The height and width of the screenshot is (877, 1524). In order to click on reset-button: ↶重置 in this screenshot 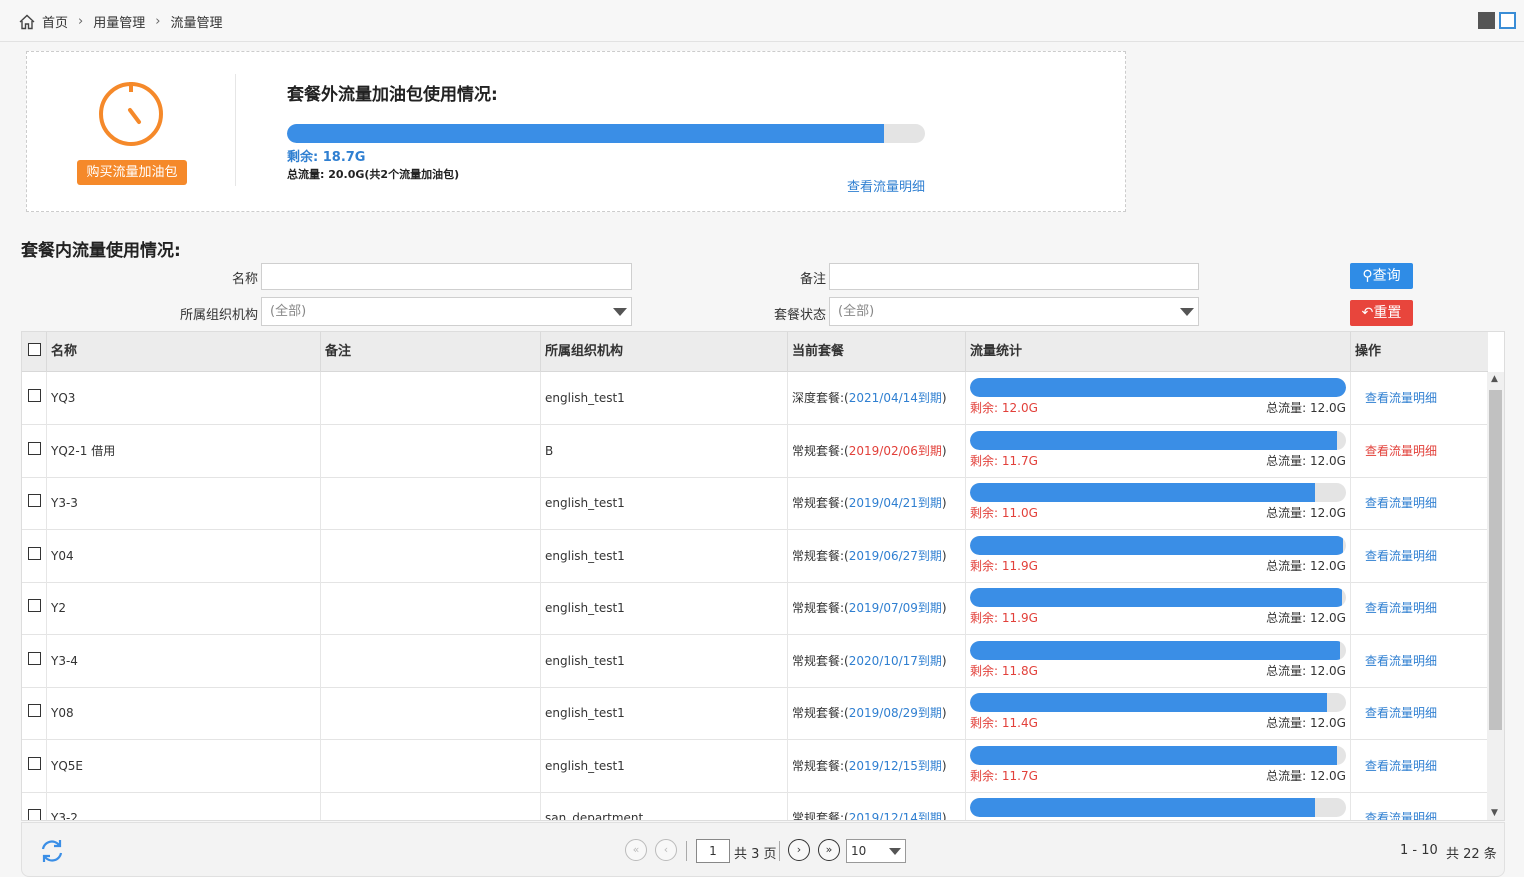, I will do `click(1381, 313)`.